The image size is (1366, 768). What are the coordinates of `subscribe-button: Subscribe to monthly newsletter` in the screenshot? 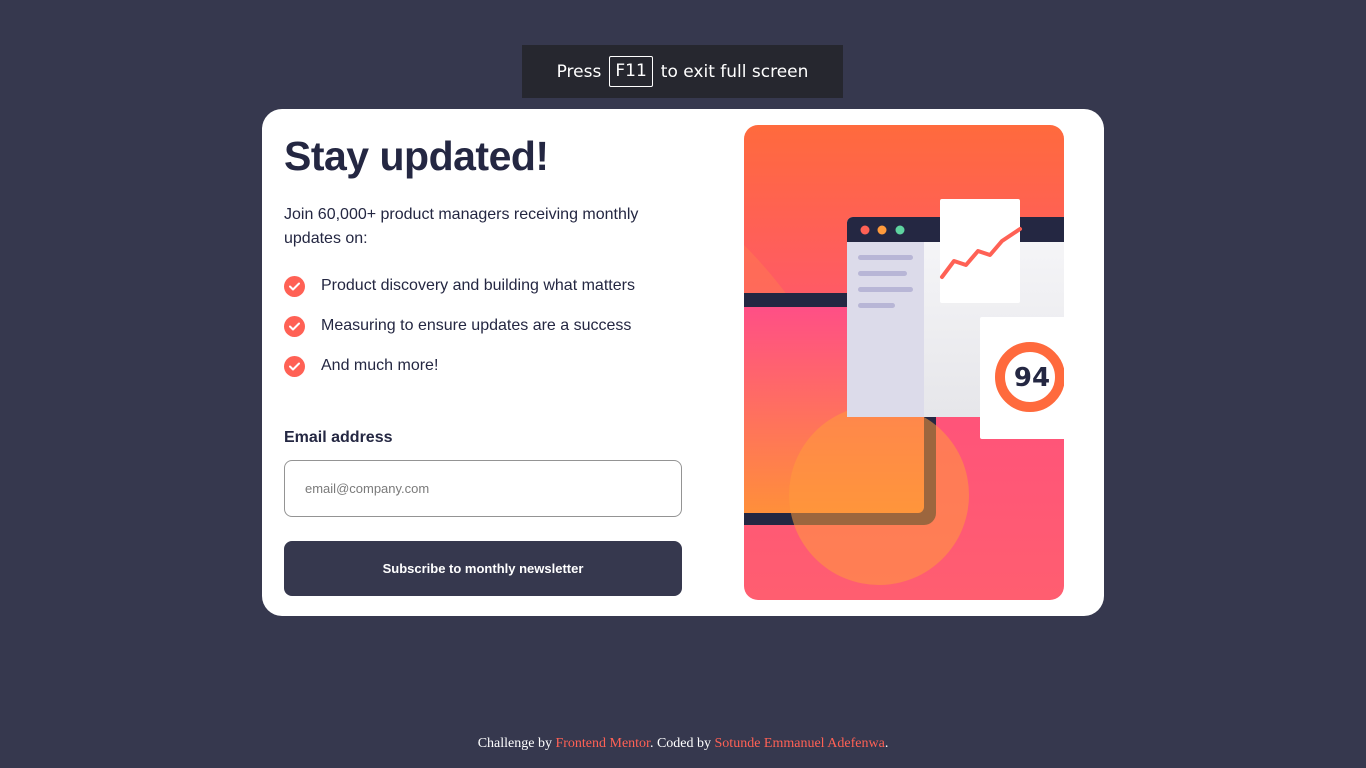 It's located at (483, 568).